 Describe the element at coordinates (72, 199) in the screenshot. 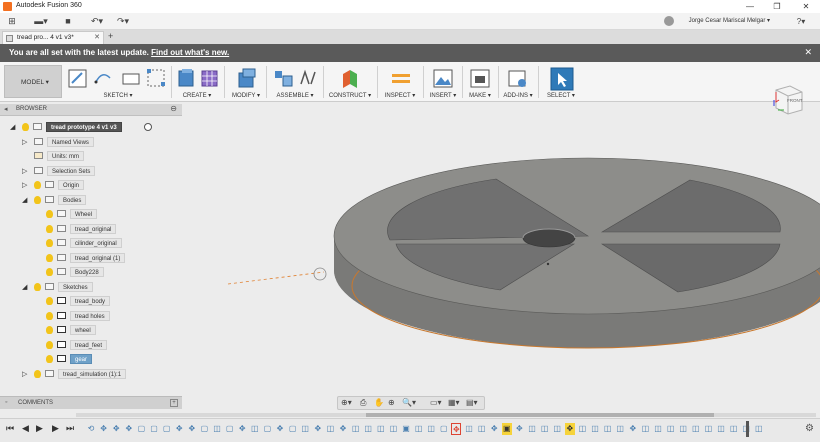

I see `browser-node-label: Bodies` at that location.